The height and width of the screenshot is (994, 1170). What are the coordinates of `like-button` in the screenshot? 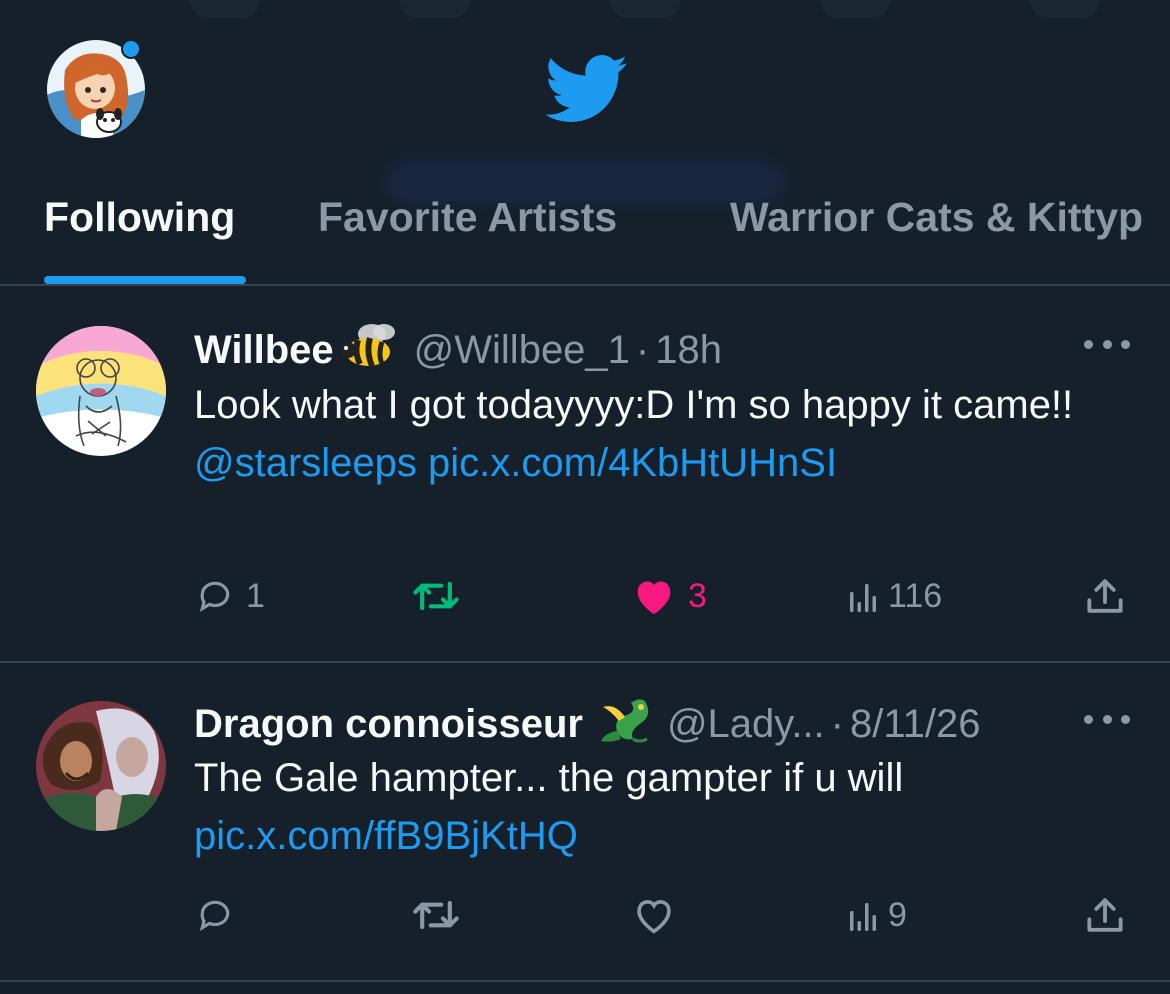 It's located at (660, 915).